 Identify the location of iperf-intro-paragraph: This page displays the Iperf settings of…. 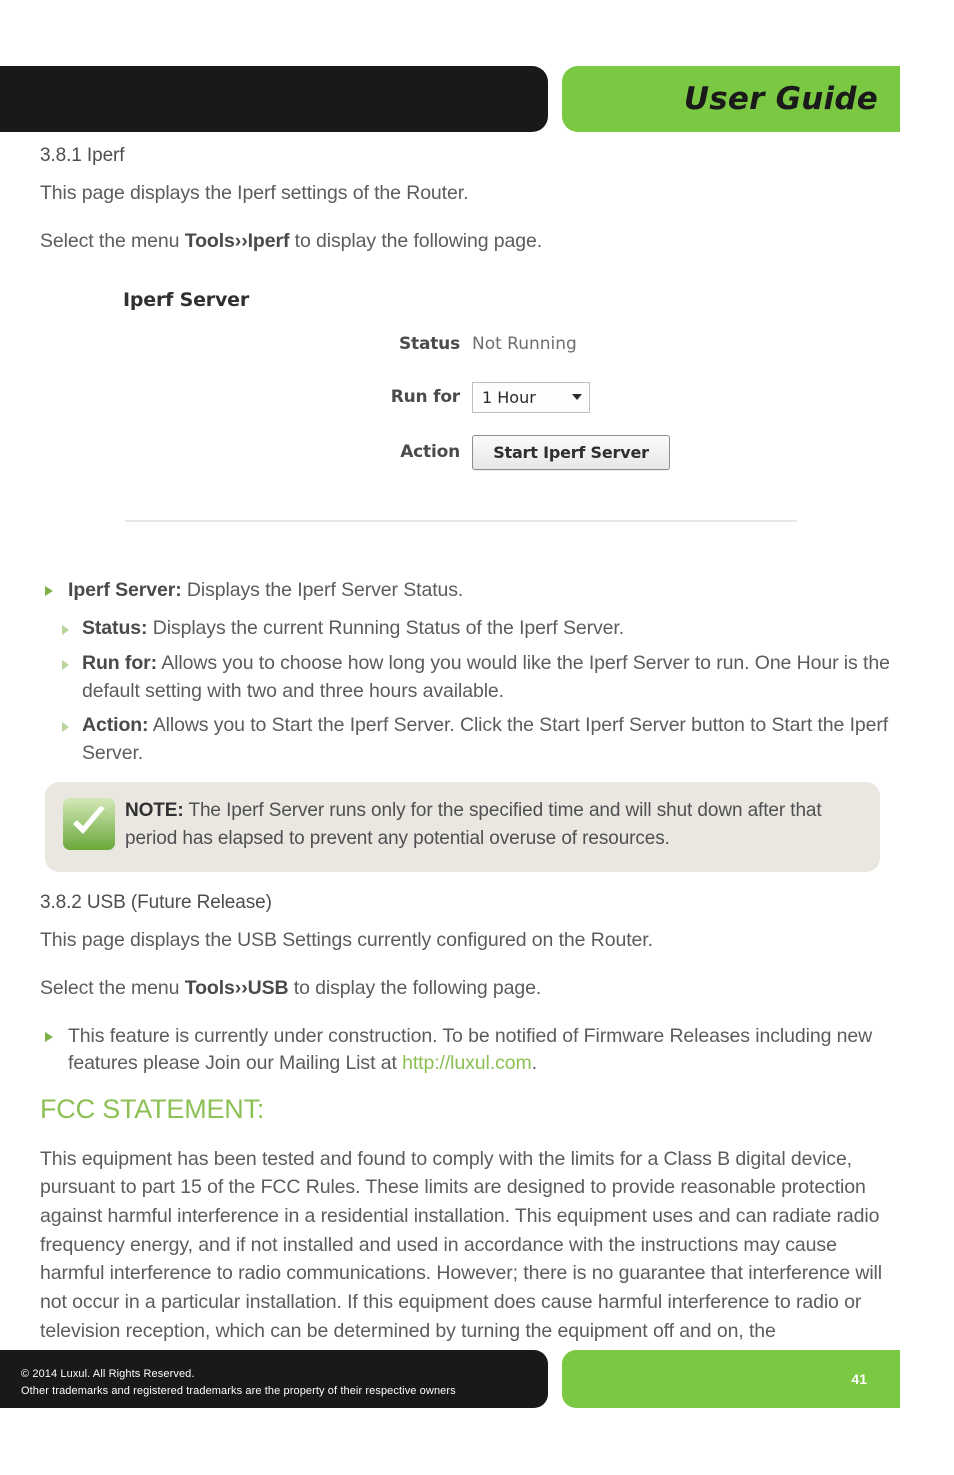
(254, 193).